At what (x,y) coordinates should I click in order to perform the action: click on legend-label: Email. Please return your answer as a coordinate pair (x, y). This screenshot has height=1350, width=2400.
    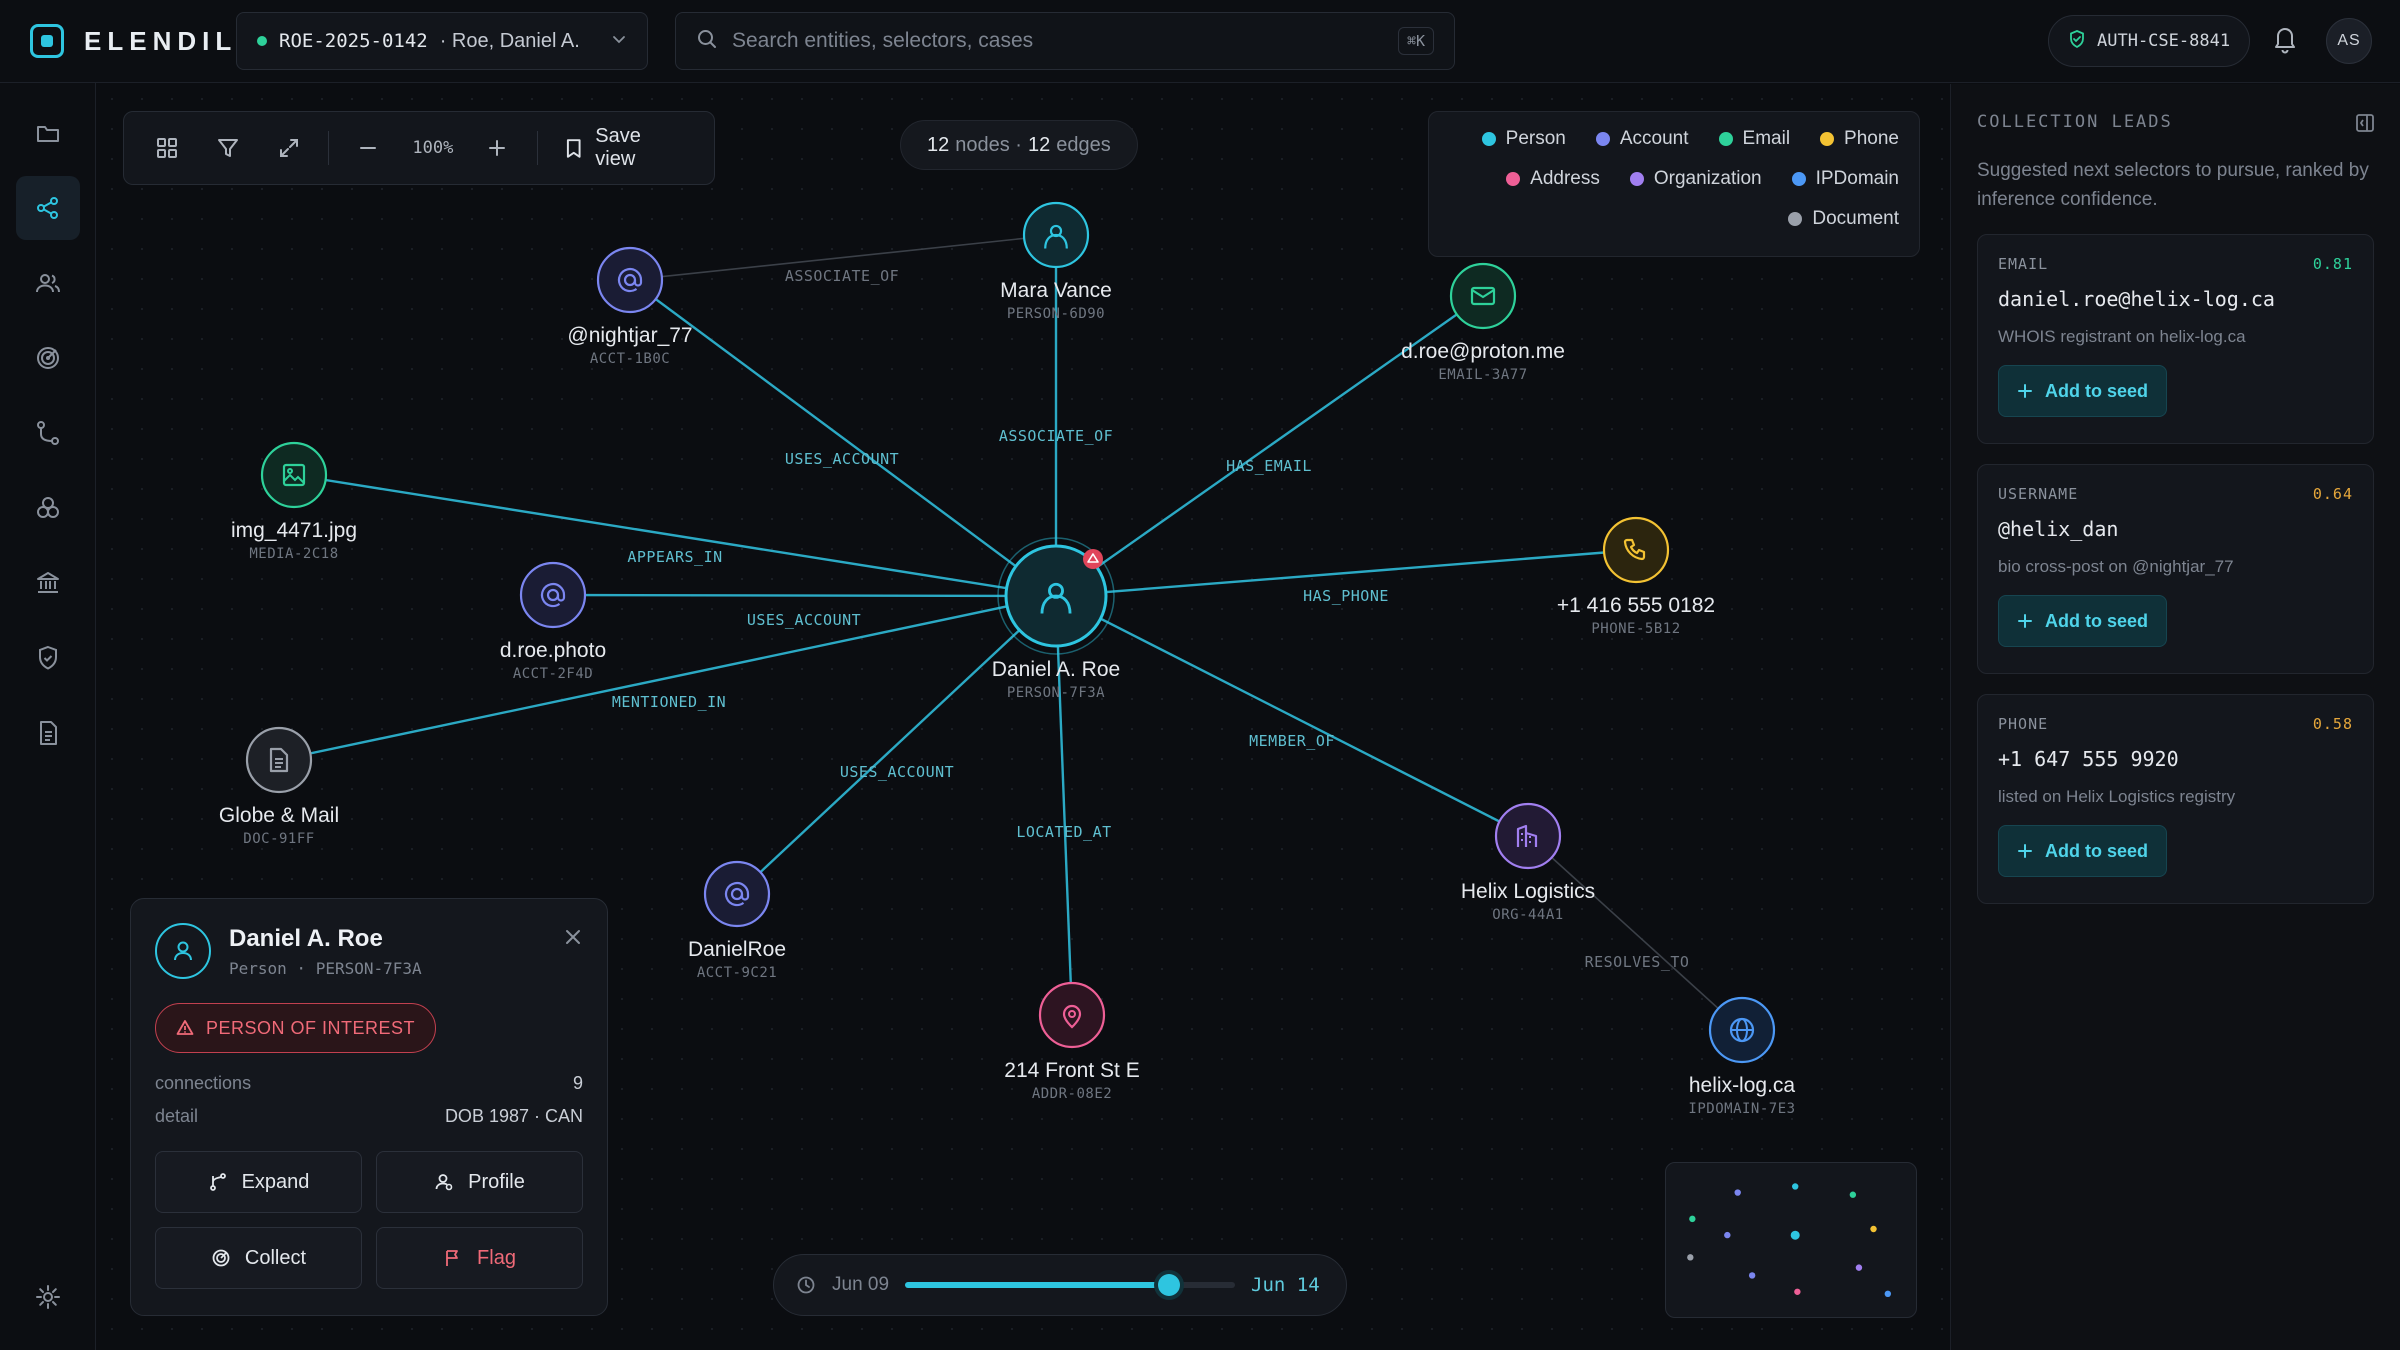
    Looking at the image, I should click on (1766, 138).